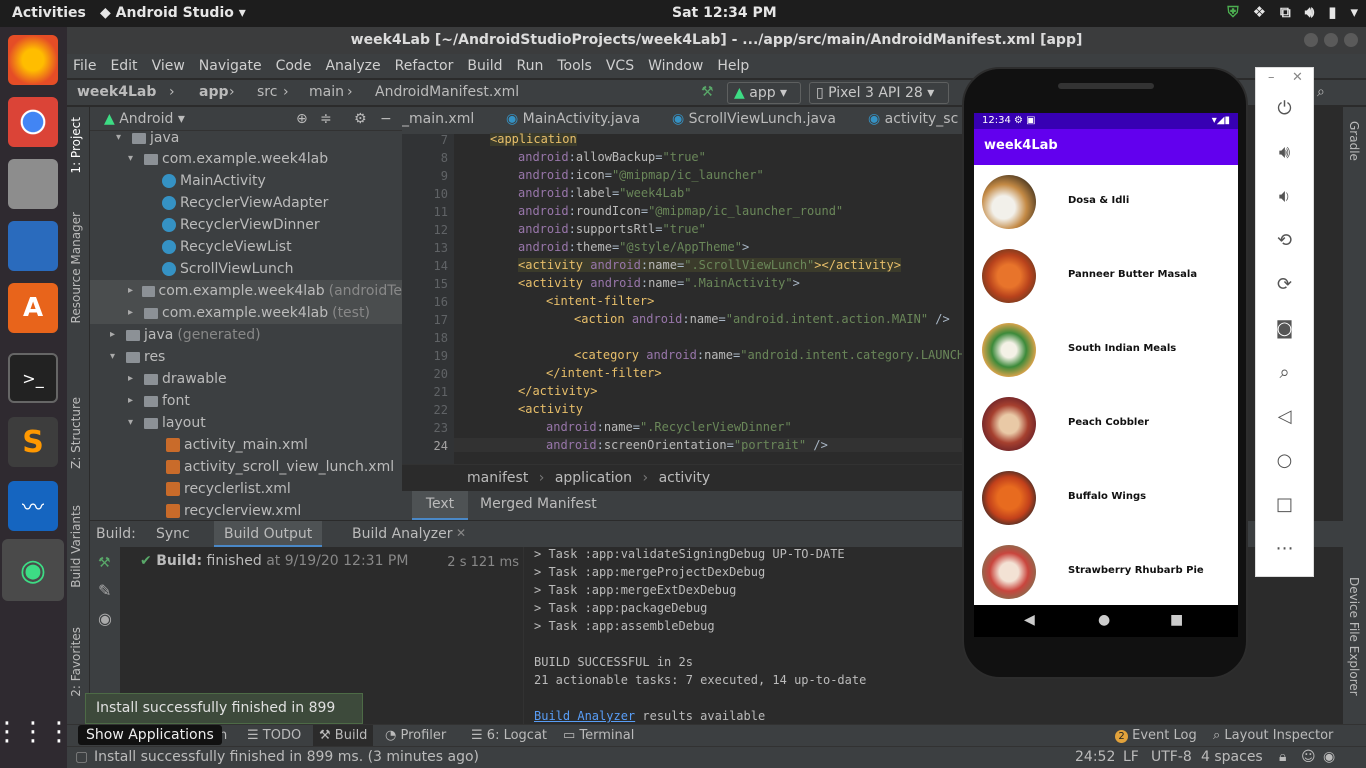  I want to click on search-icon: ⌕, so click(1321, 92).